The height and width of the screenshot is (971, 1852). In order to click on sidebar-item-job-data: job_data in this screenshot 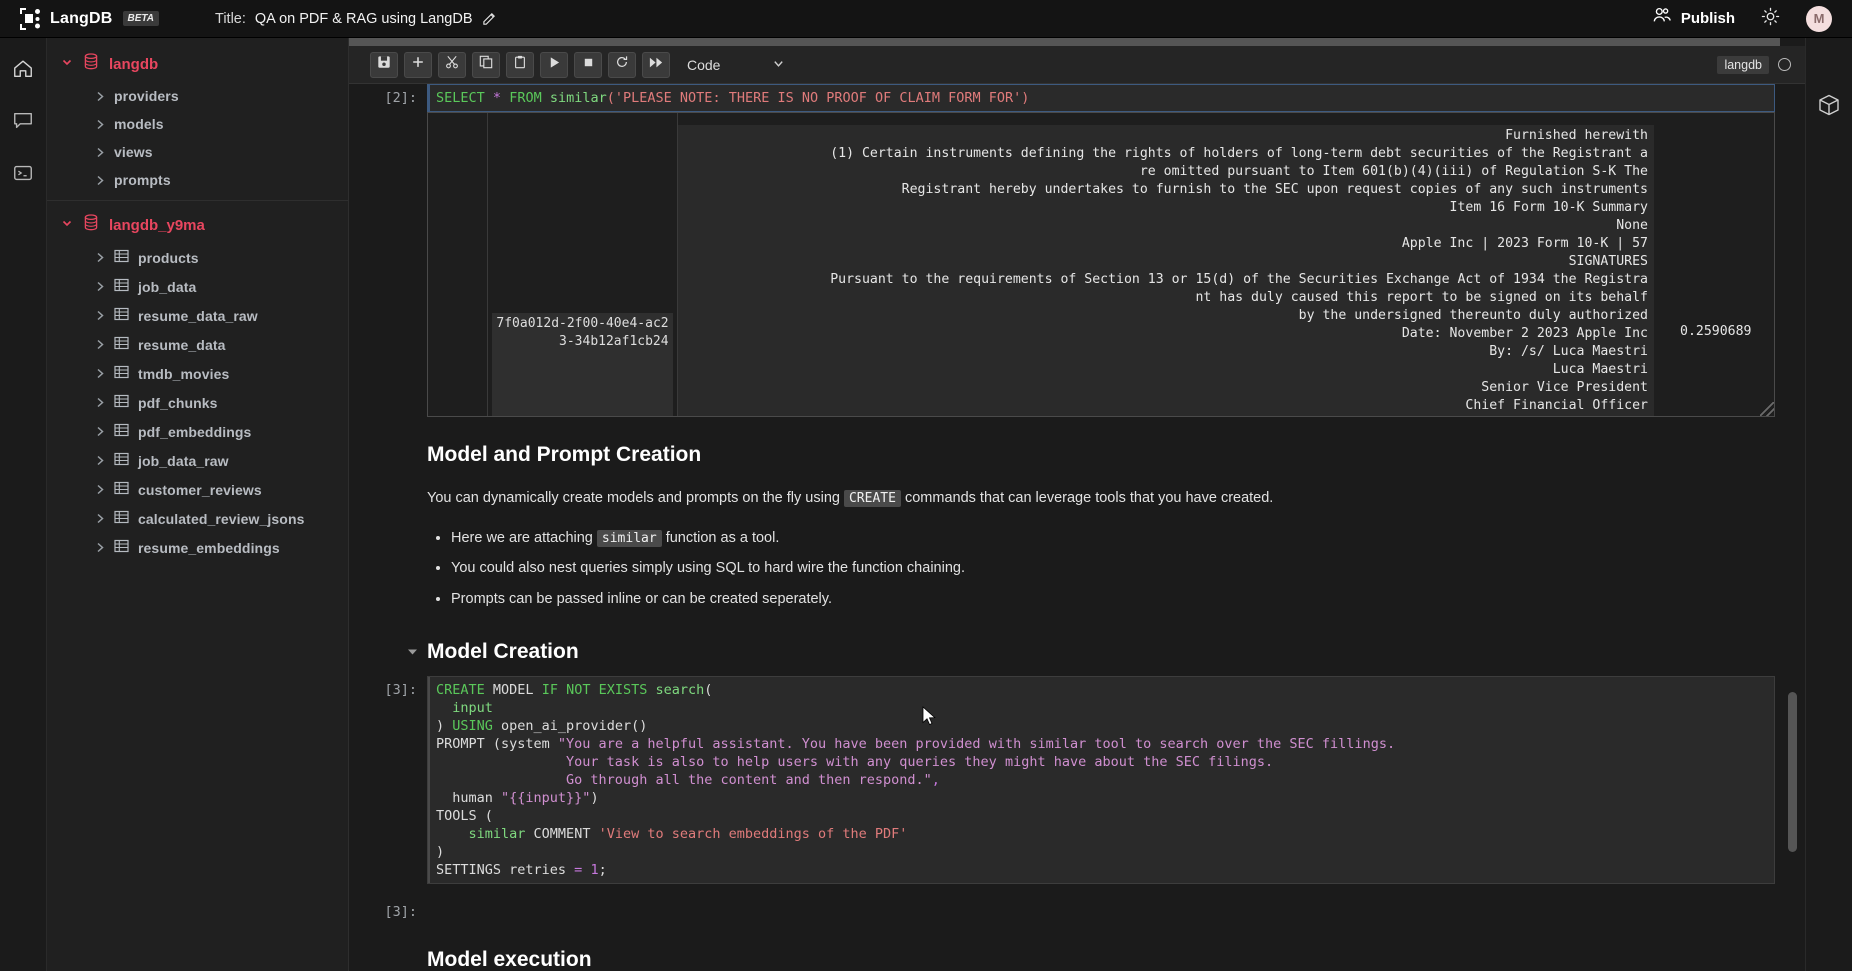, I will do `click(197, 286)`.